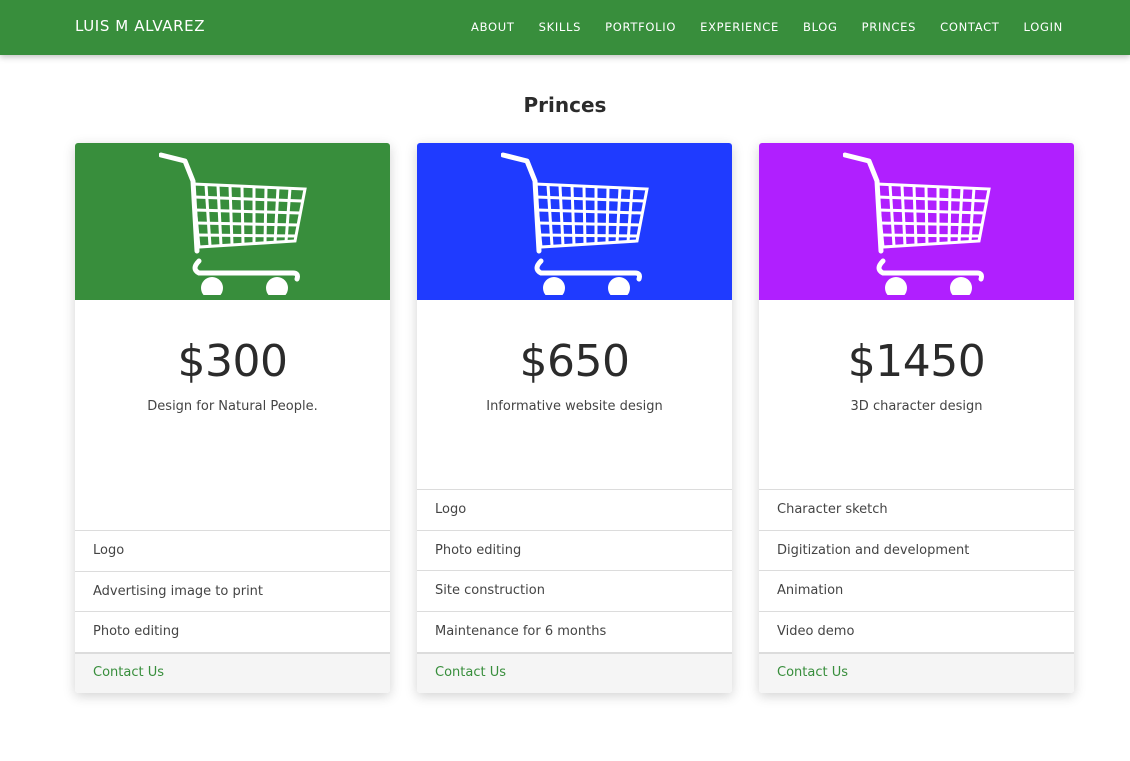  Describe the element at coordinates (565, 105) in the screenshot. I see `section-title: Princes` at that location.